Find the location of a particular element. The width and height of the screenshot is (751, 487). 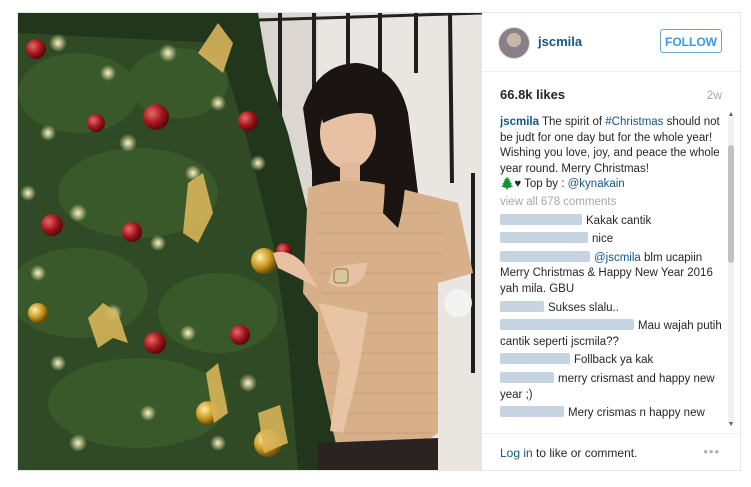

comments-scrollbar: ▲ ▼ is located at coordinates (731, 269).